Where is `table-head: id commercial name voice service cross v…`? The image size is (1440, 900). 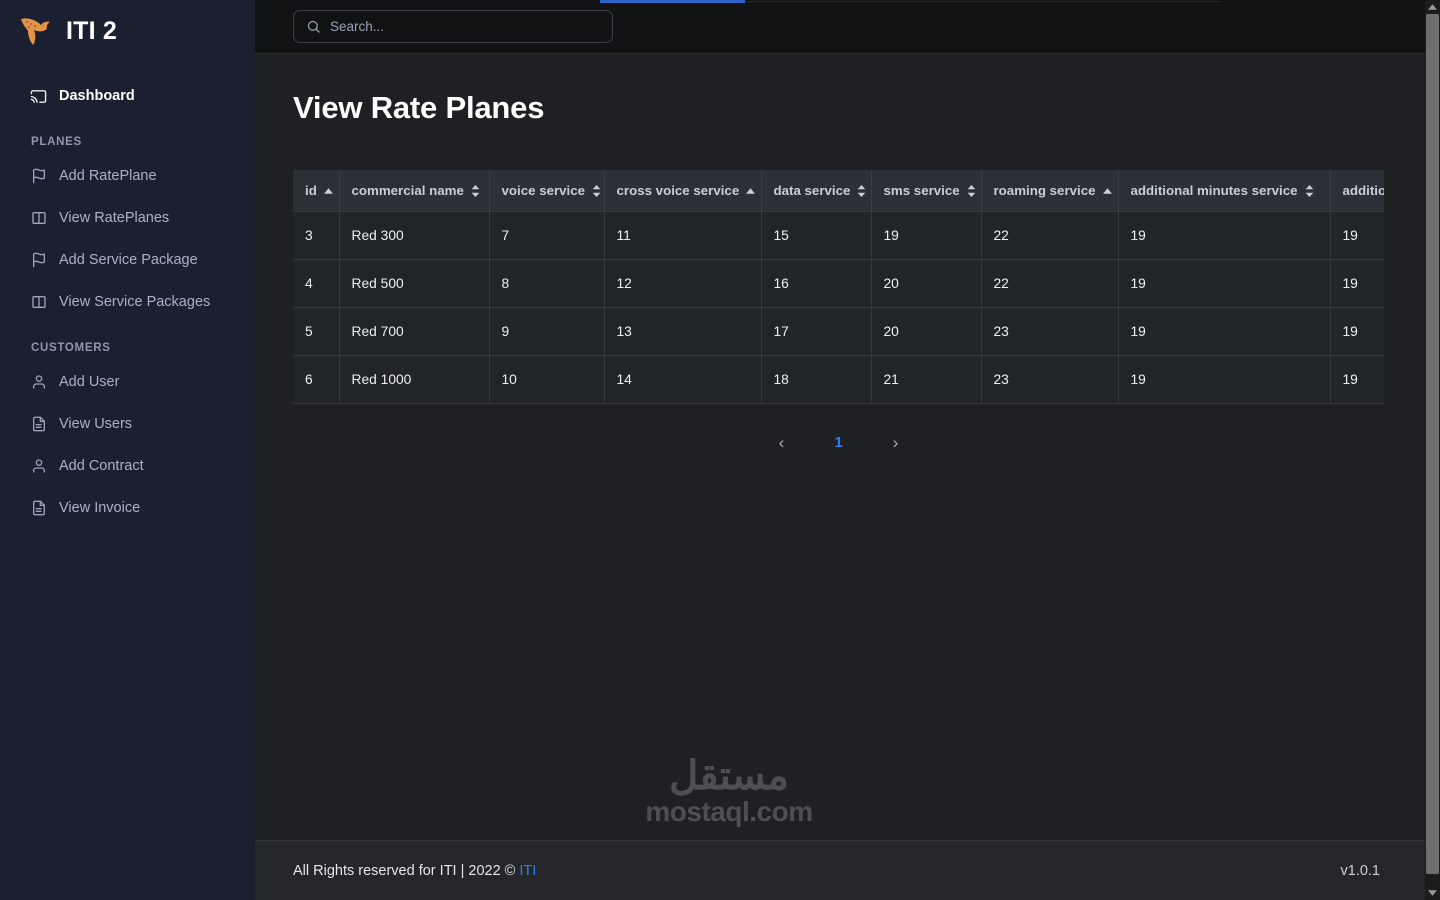
table-head: id commercial name voice service cross v… is located at coordinates (838, 191).